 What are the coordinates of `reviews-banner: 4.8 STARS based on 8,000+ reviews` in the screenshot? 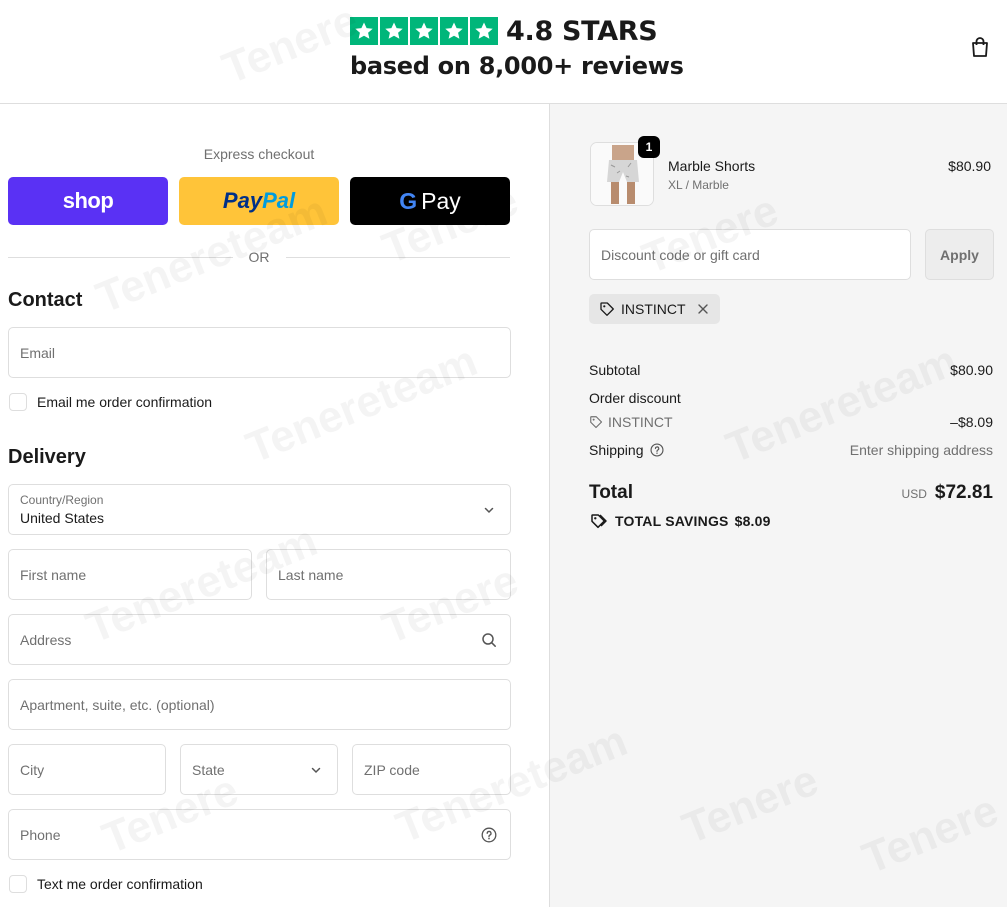 It's located at (517, 47).